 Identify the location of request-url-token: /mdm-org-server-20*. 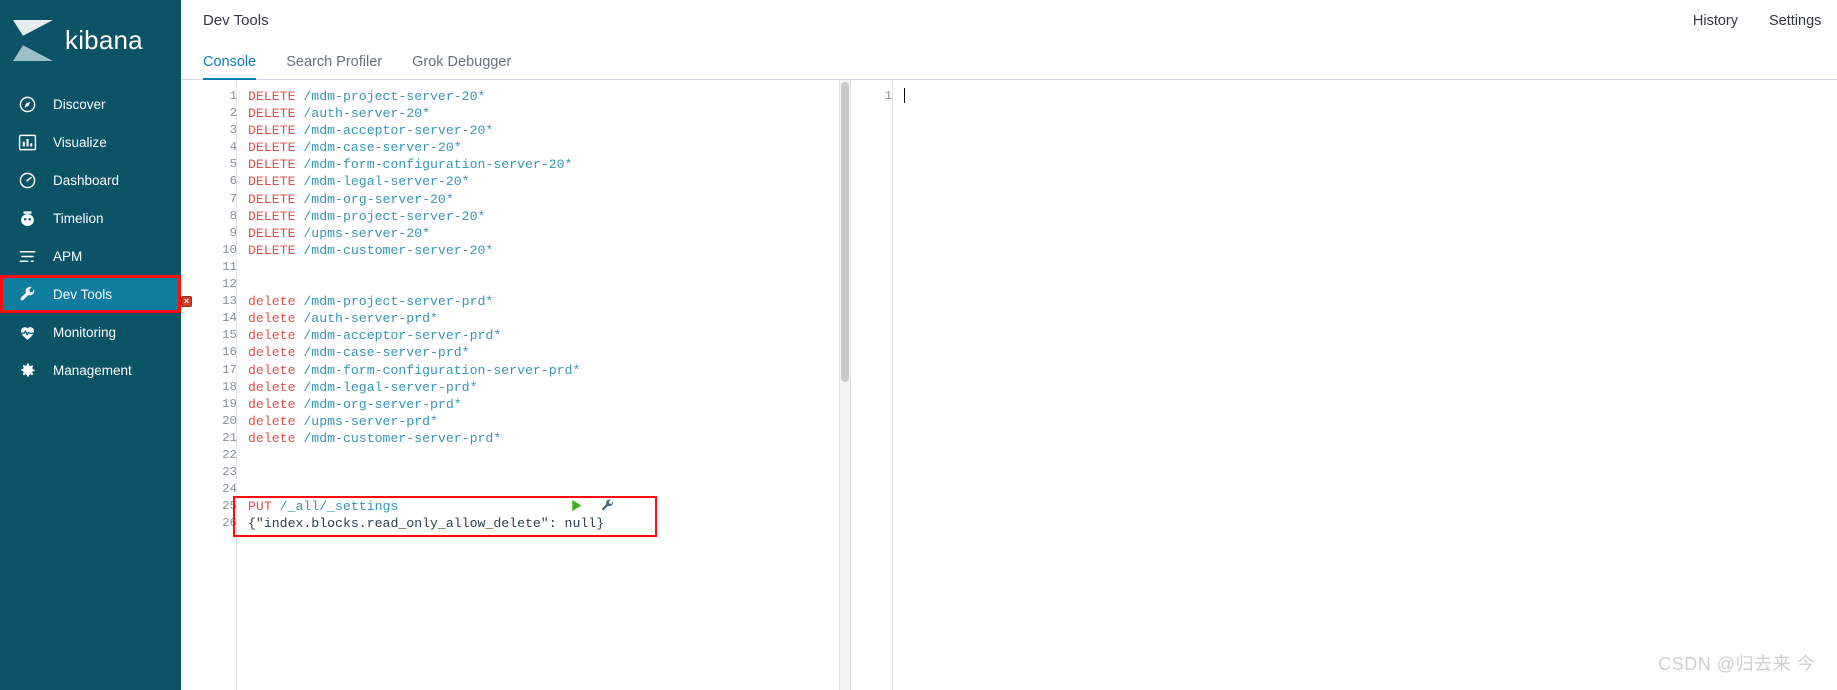
(374, 199).